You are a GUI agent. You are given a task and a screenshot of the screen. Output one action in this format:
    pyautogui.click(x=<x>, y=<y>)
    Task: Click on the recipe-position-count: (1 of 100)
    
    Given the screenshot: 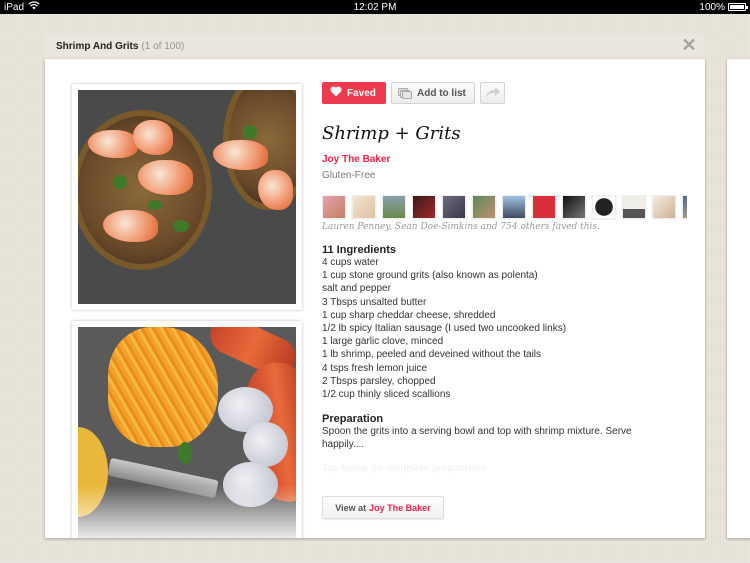 What is the action you would take?
    pyautogui.click(x=163, y=46)
    